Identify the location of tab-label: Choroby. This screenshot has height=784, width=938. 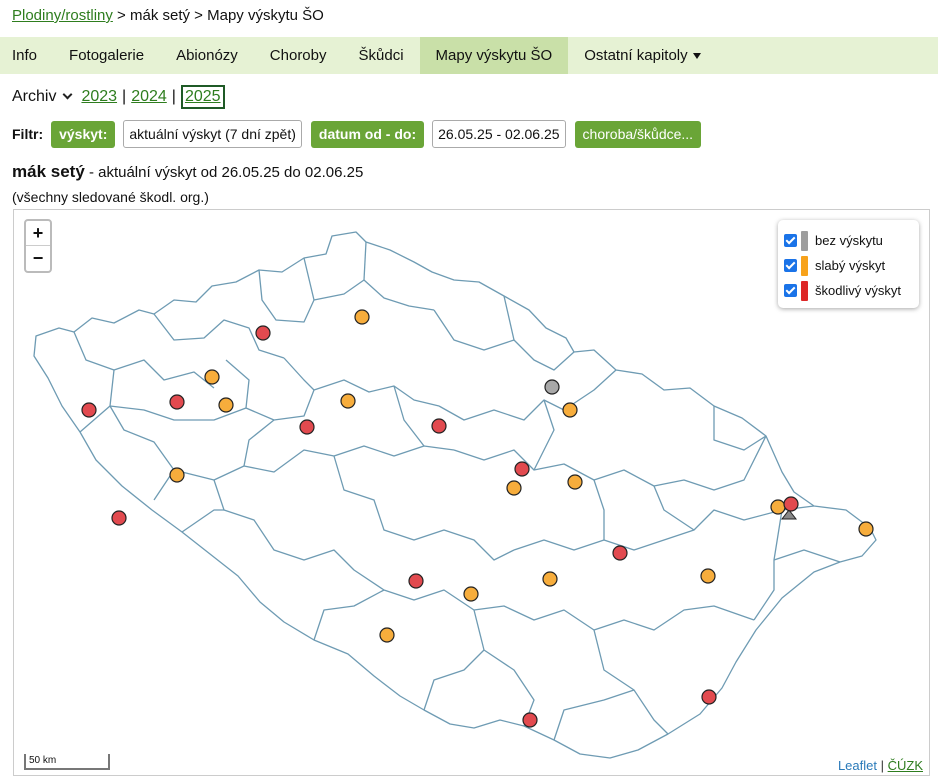
(298, 55).